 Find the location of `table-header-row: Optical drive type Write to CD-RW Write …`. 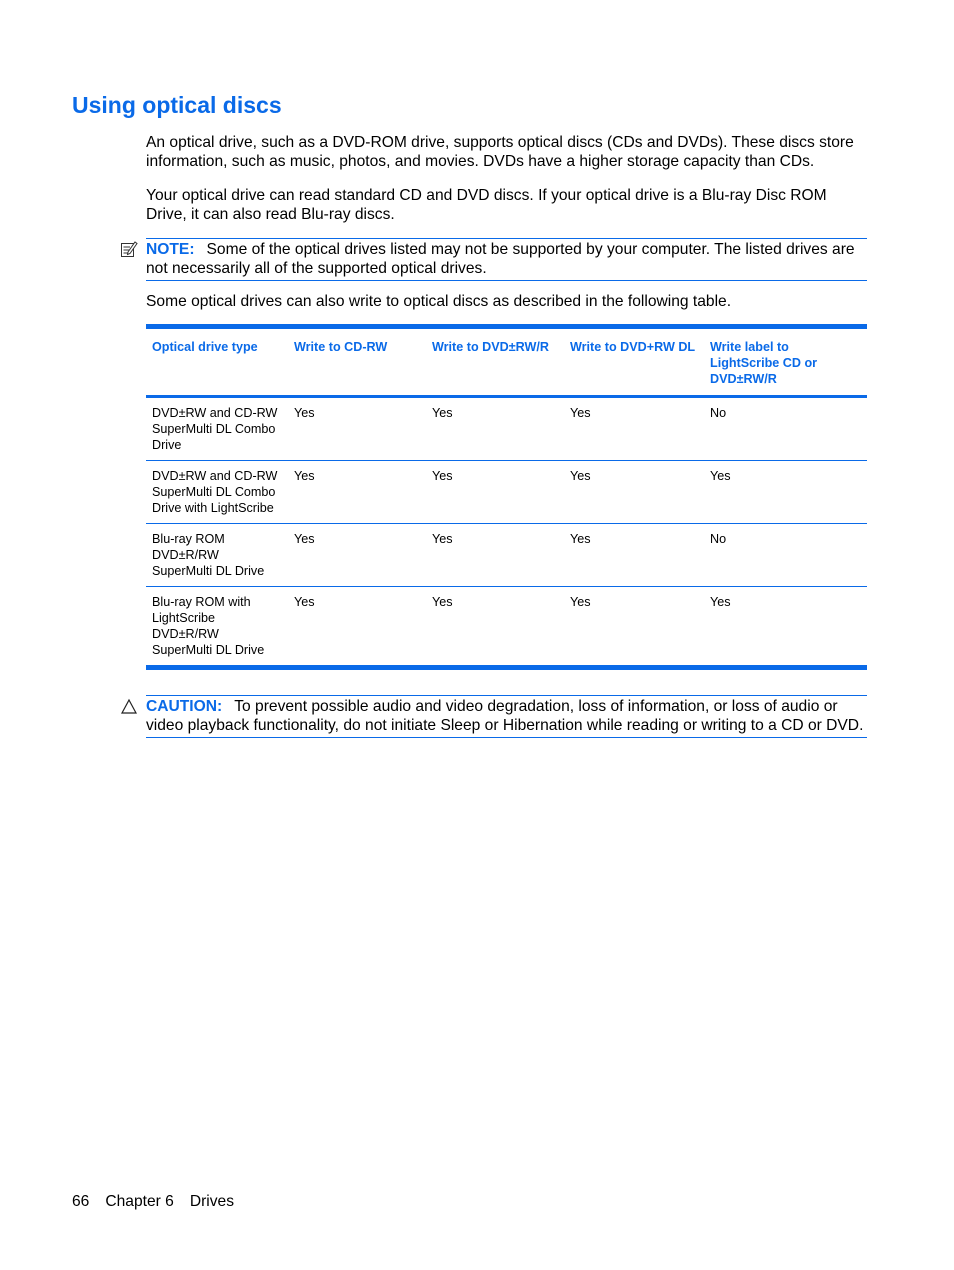

table-header-row: Optical drive type Write to CD-RW Write … is located at coordinates (506, 362).